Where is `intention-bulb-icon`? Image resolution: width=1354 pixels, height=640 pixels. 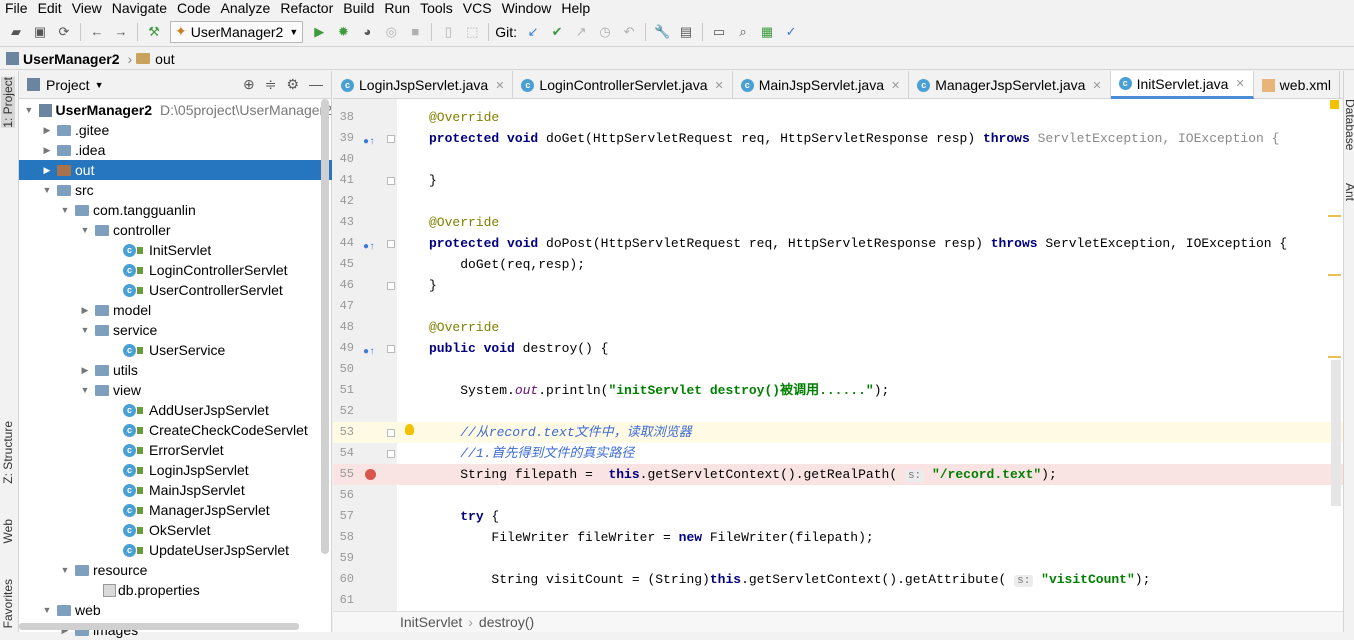 intention-bulb-icon is located at coordinates (409, 429).